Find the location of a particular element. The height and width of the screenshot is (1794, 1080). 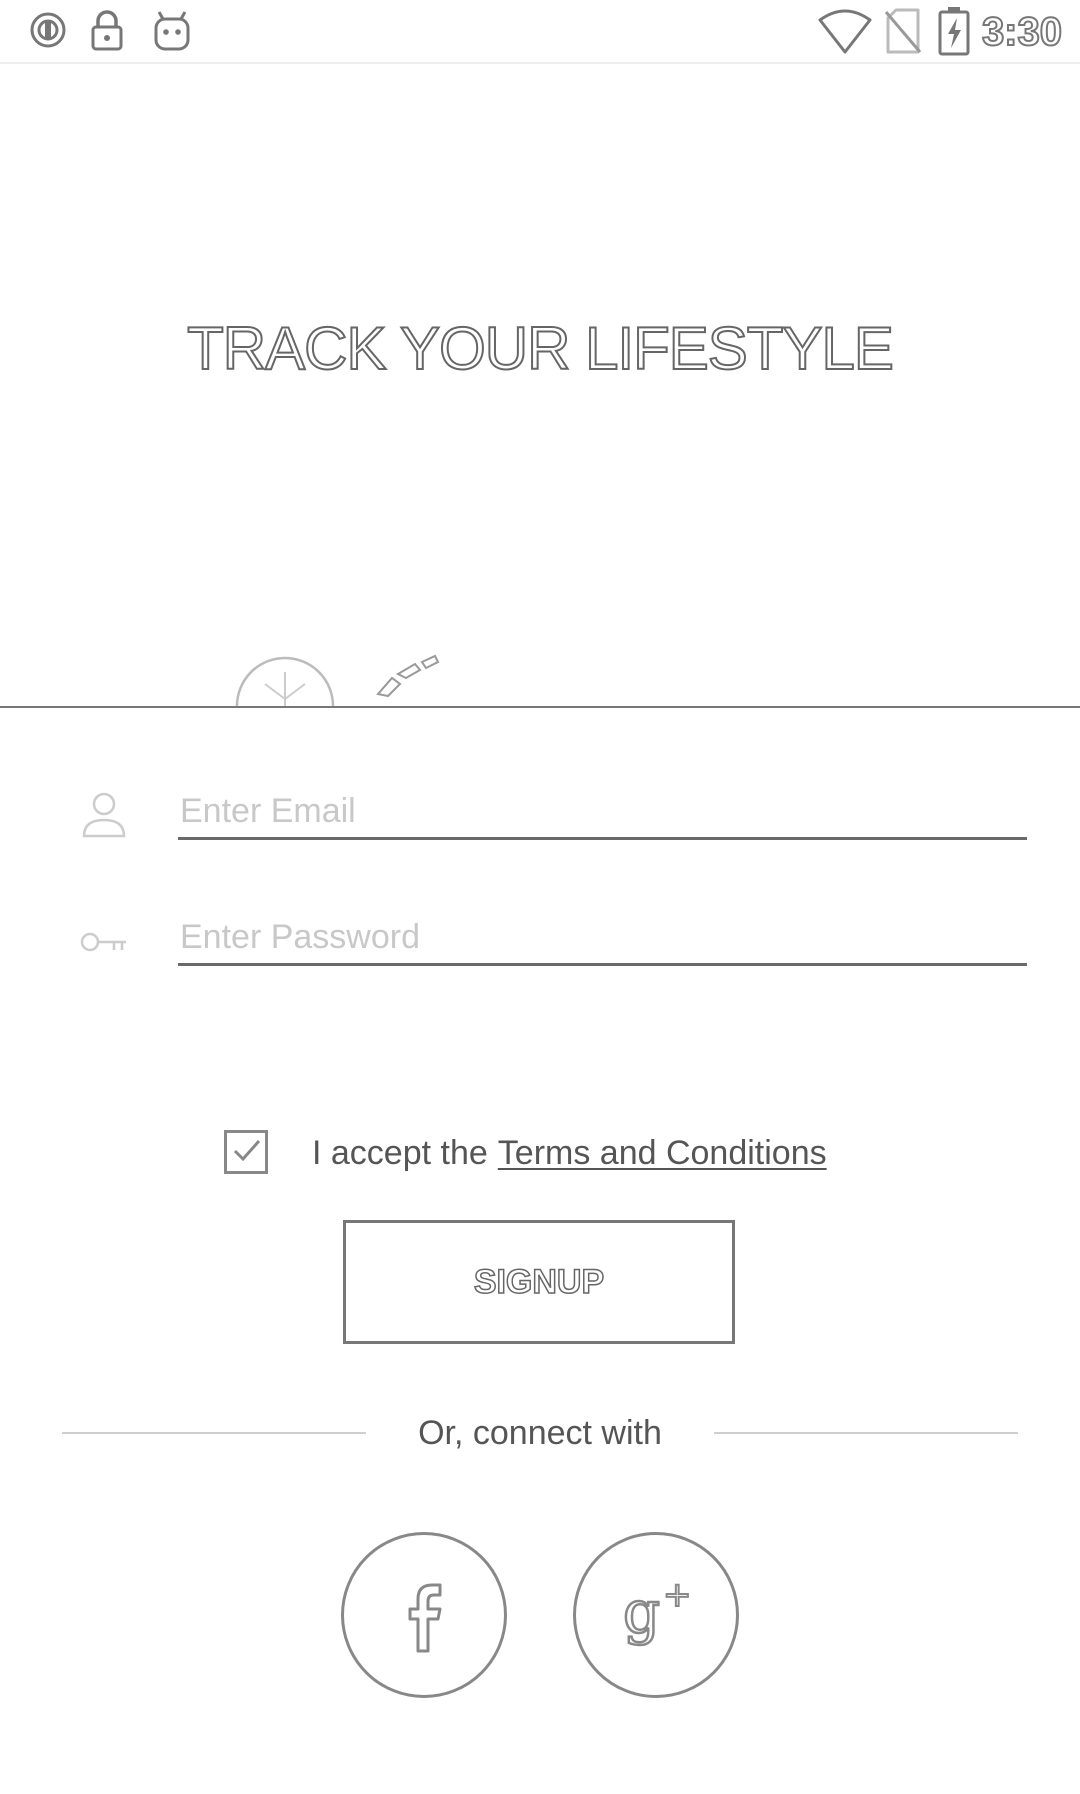

status-bar: 3:30 is located at coordinates (540, 32).